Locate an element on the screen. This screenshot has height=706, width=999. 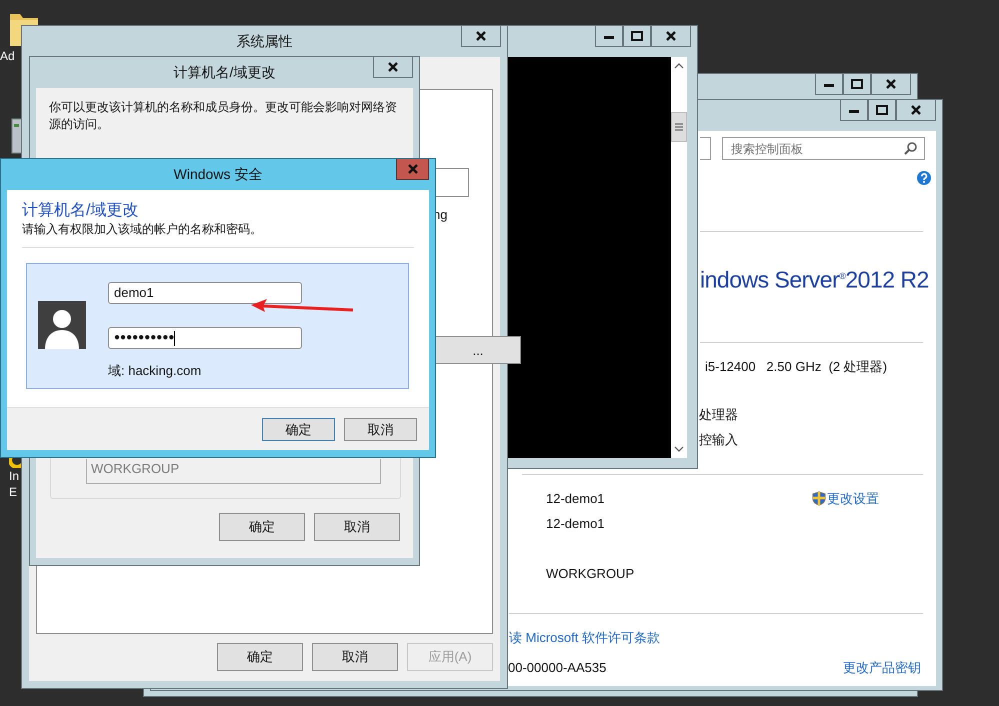
server-icon is located at coordinates (17, 136).